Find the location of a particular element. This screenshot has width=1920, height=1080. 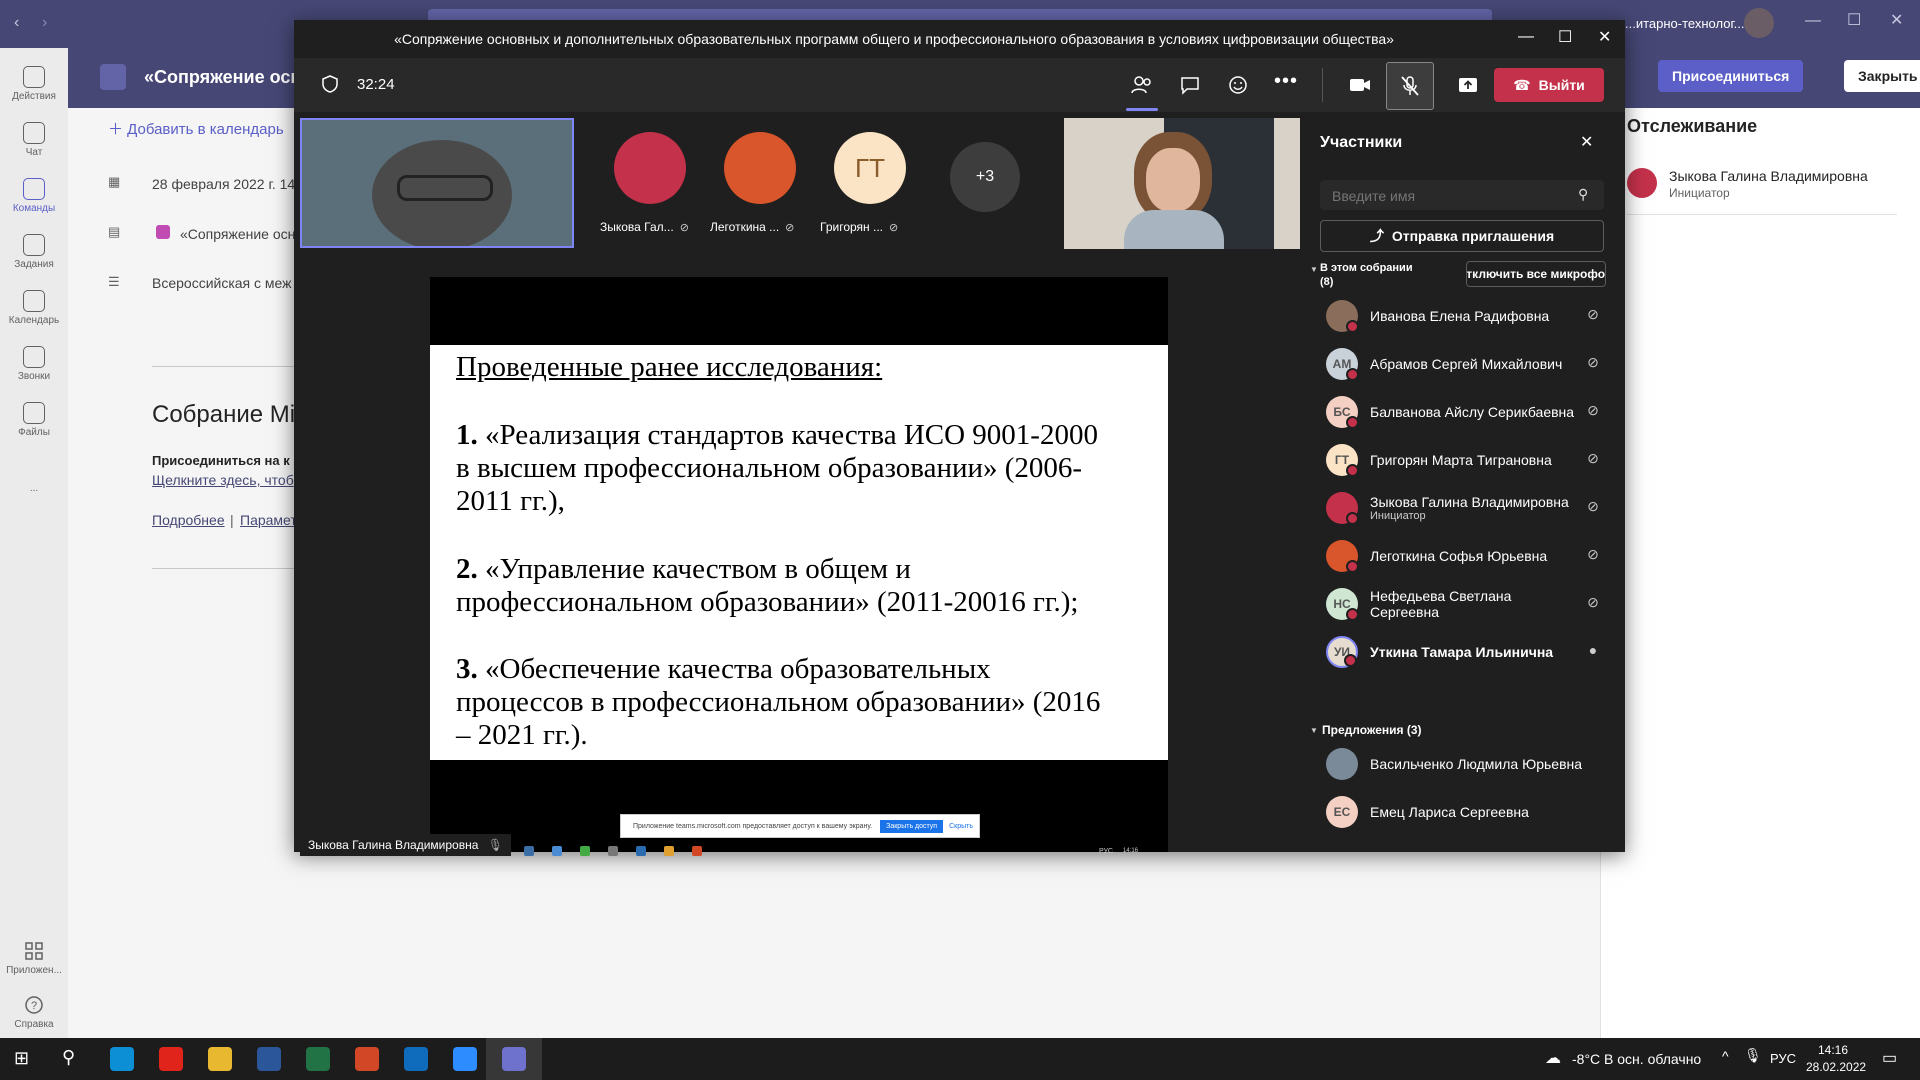

reactions-icon is located at coordinates (1238, 85).